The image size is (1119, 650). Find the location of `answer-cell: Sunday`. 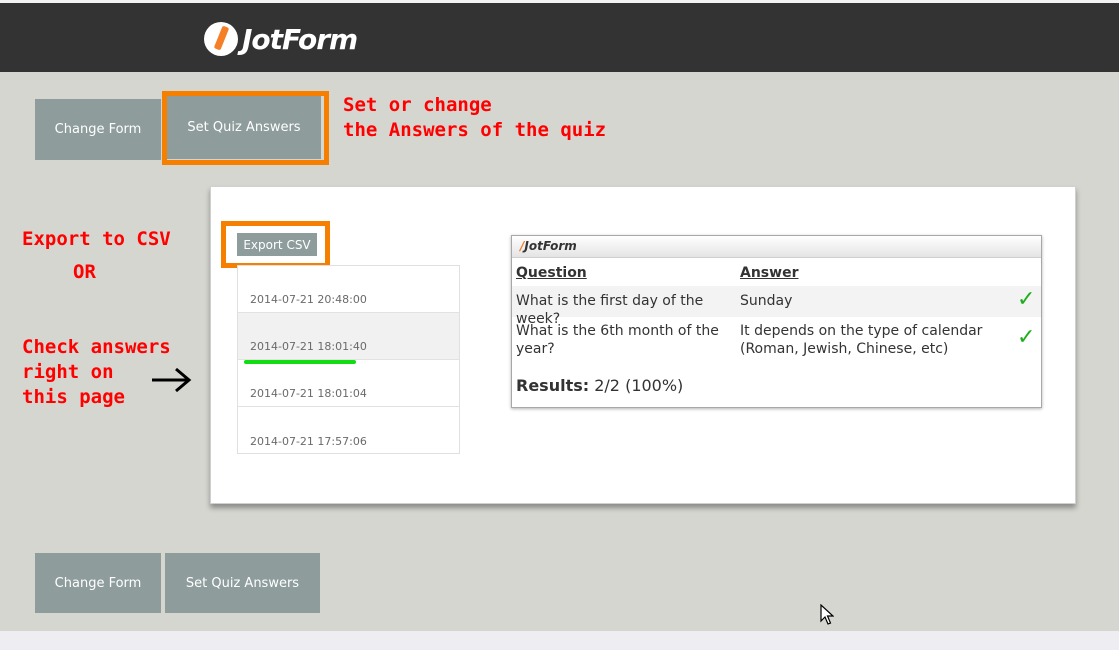

answer-cell: Sunday is located at coordinates (766, 301).